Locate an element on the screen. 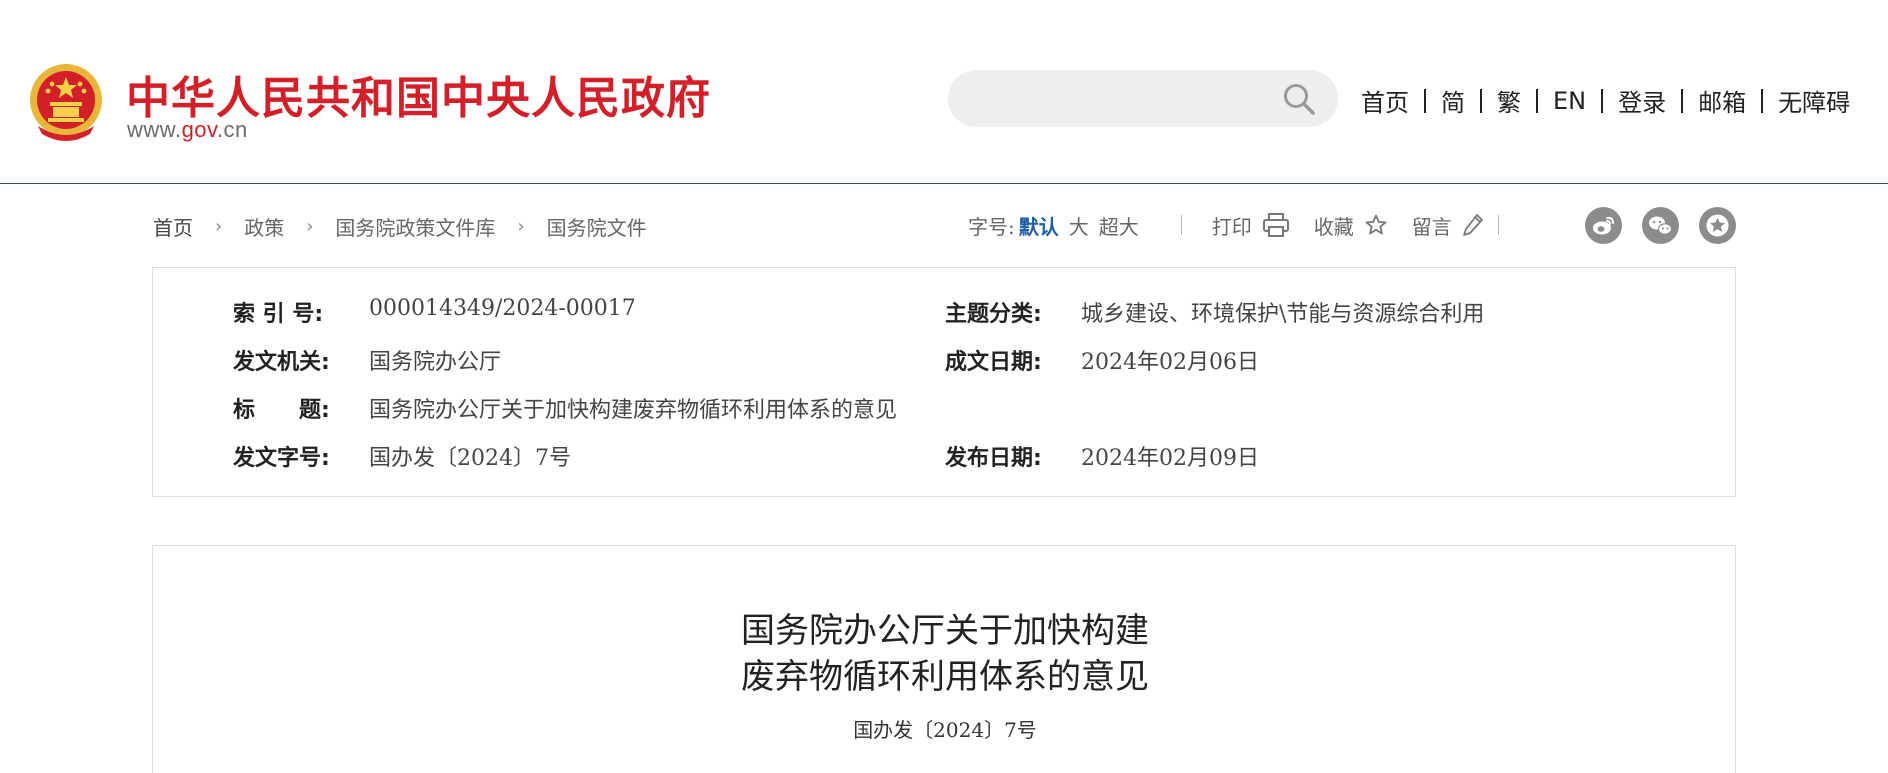 This screenshot has height=773, width=1888. title-value: 国务院办公厅关于加快构建废弃物循环利用体系的意见 is located at coordinates (633, 410).